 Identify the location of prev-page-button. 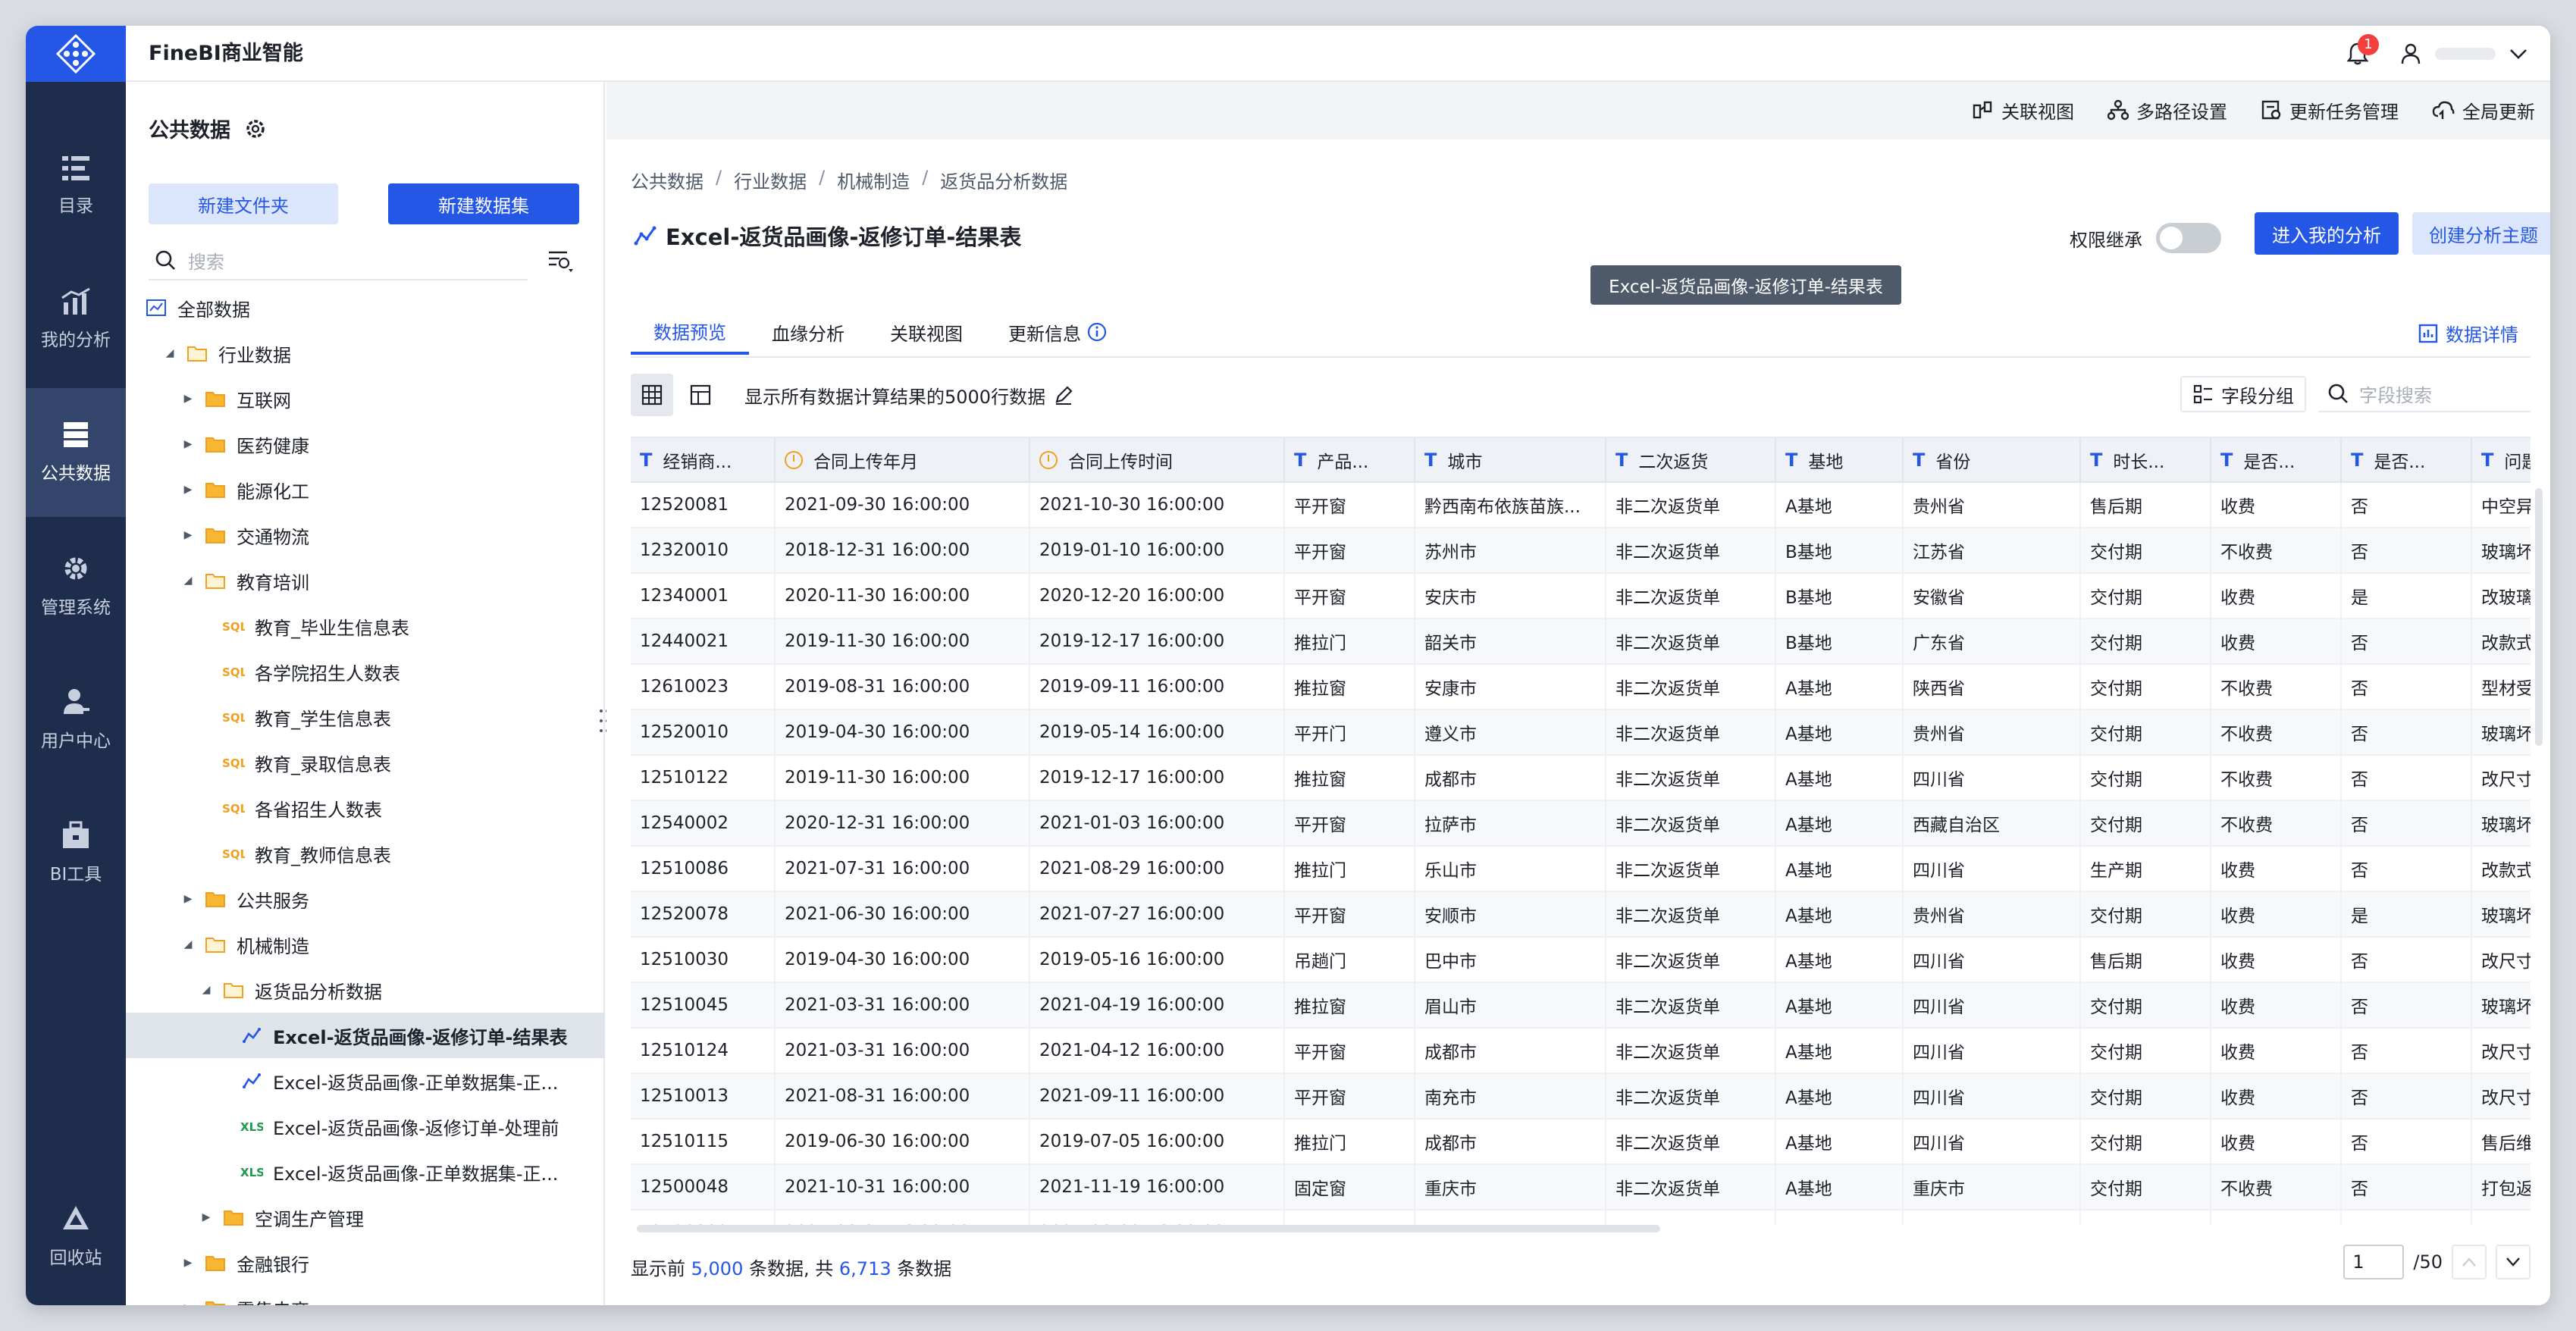
(2469, 1262).